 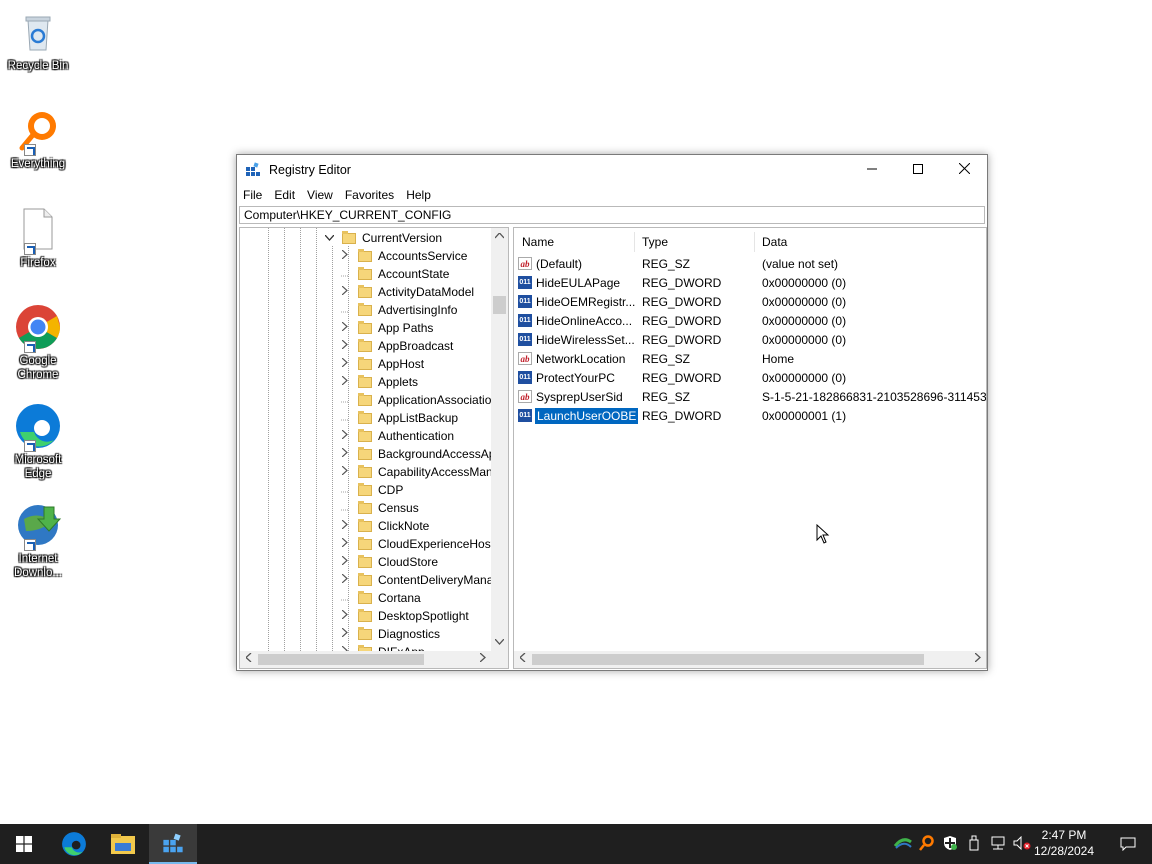 I want to click on tree-item: AppBroadcast, so click(x=396, y=346).